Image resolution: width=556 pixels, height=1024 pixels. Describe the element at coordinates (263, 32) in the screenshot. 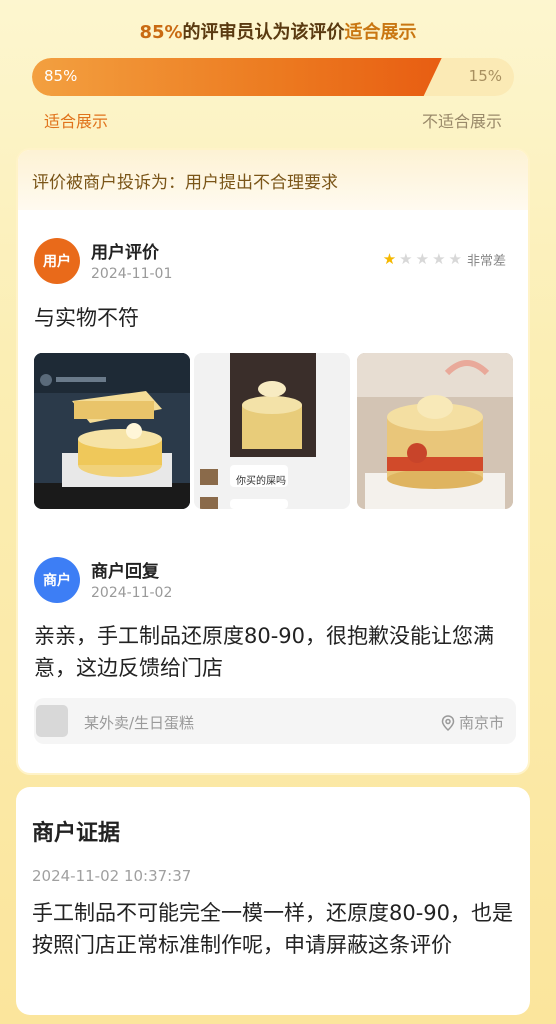

I see `headline-middle: 的评审员认为该评价` at that location.